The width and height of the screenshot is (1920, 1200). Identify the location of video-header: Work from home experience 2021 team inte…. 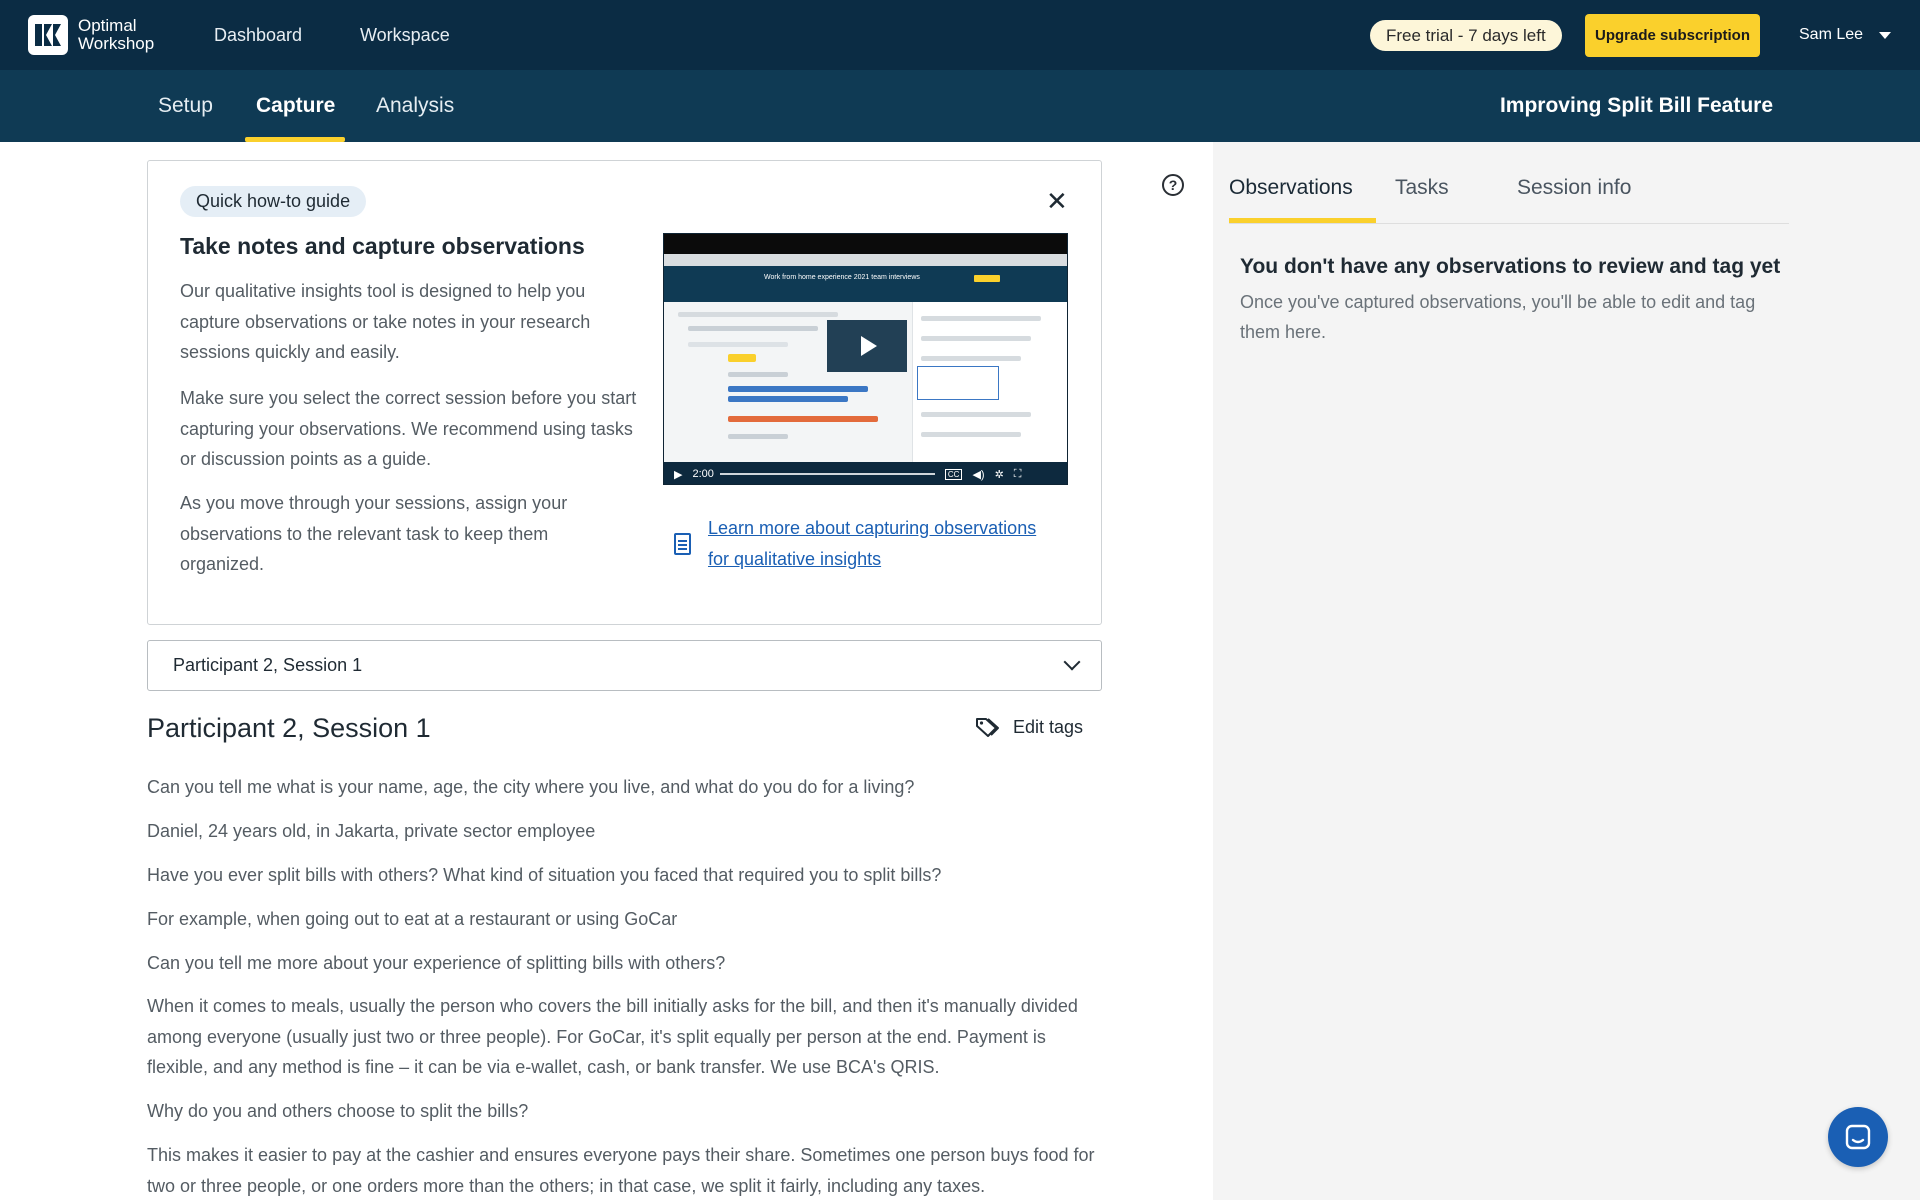
(865, 284).